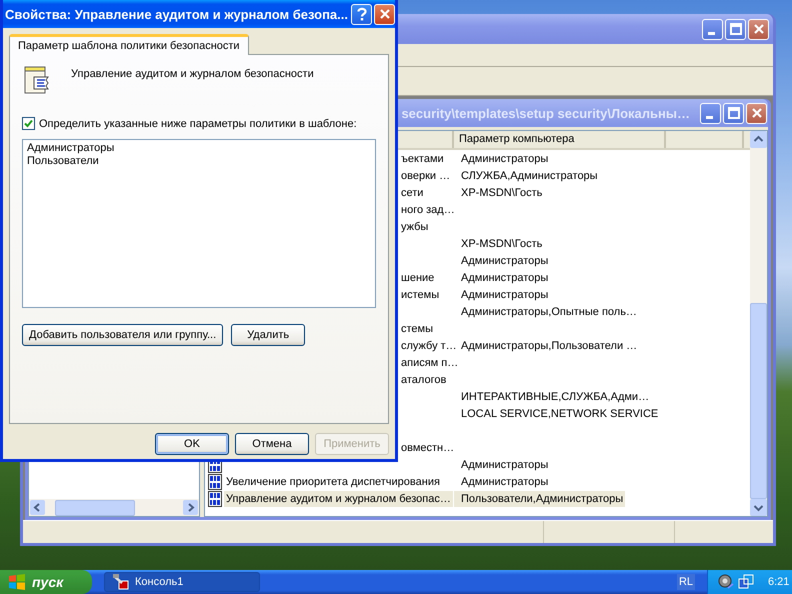 The width and height of the screenshot is (792, 594). I want to click on member-item: Пользователи, so click(199, 161).